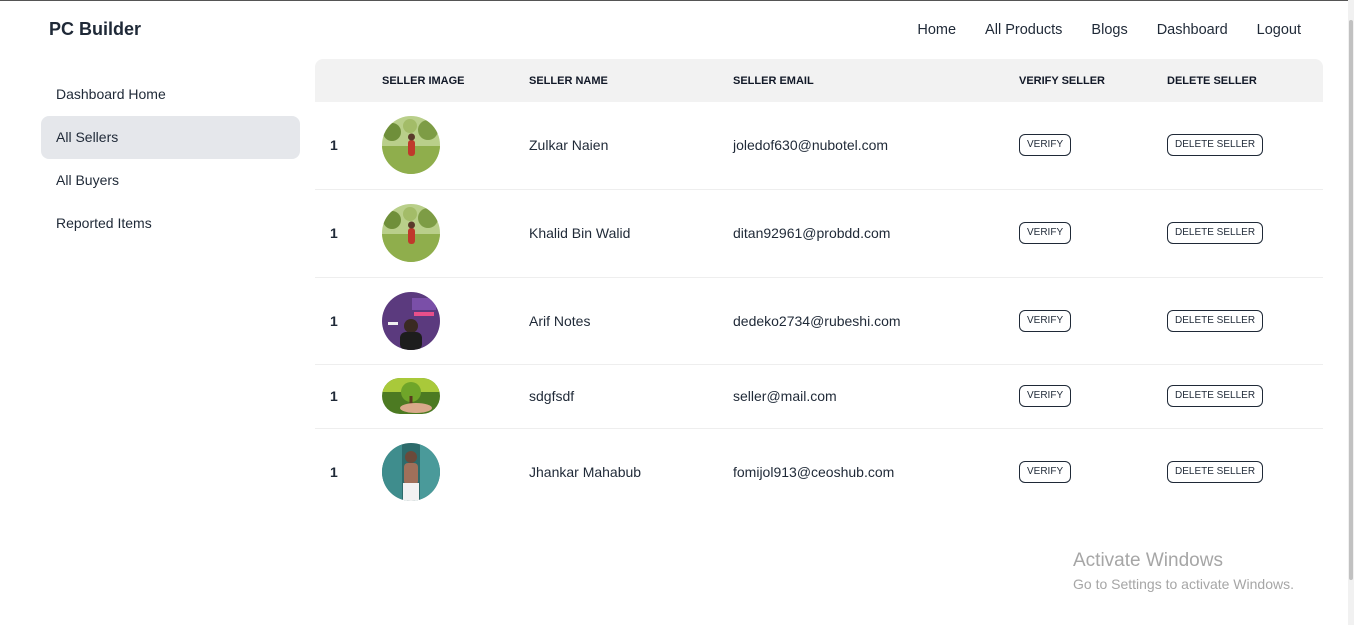  I want to click on seller-email: ditan92961@probdd.com, so click(812, 233).